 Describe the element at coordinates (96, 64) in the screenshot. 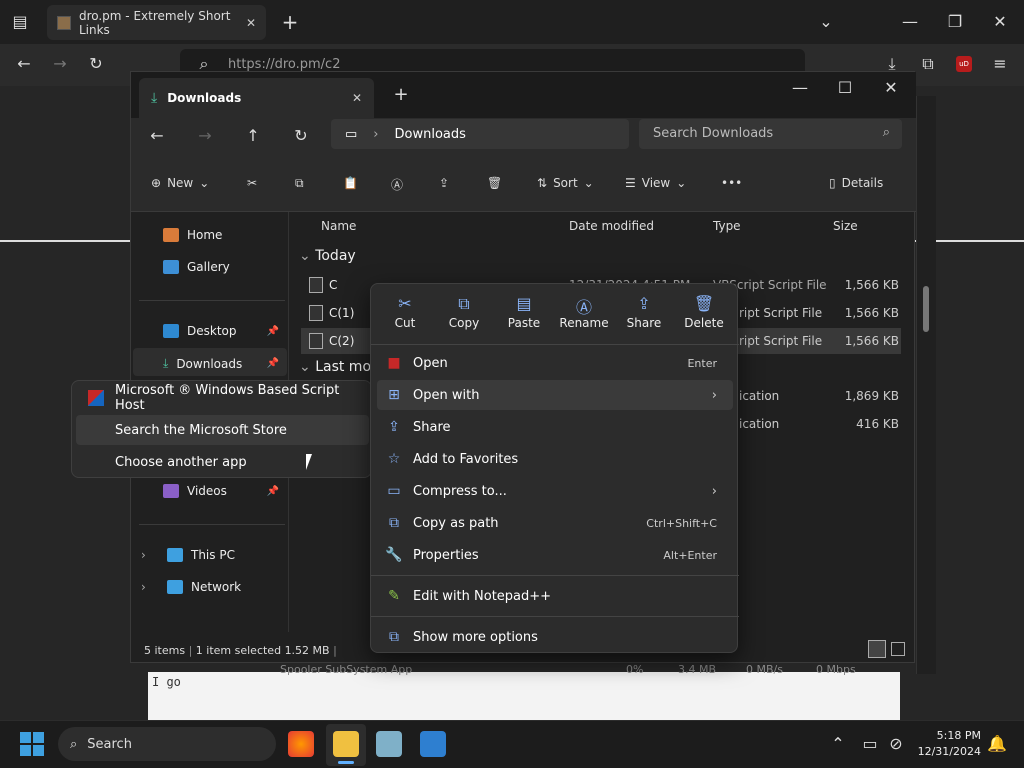

I see `reload-icon: ↻` at that location.